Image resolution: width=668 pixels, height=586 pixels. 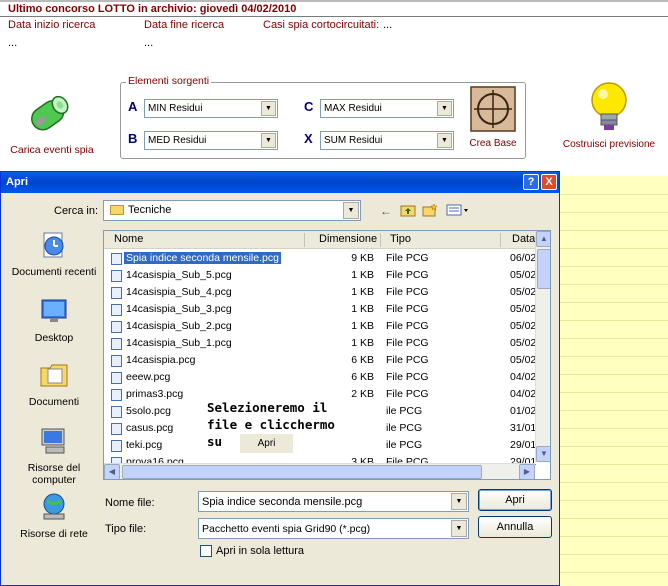 I want to click on file-row: 14casispia_Sub_2.pcg 1 KB File PCG 05/02, so click(x=320, y=326).